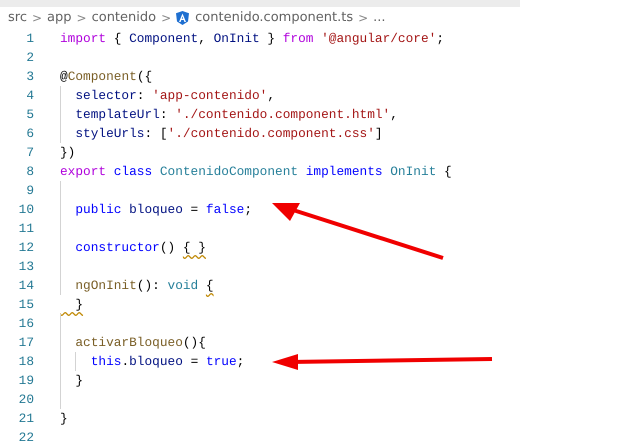  What do you see at coordinates (140, 343) in the screenshot?
I see `code-line: activarBloqueo(){` at bounding box center [140, 343].